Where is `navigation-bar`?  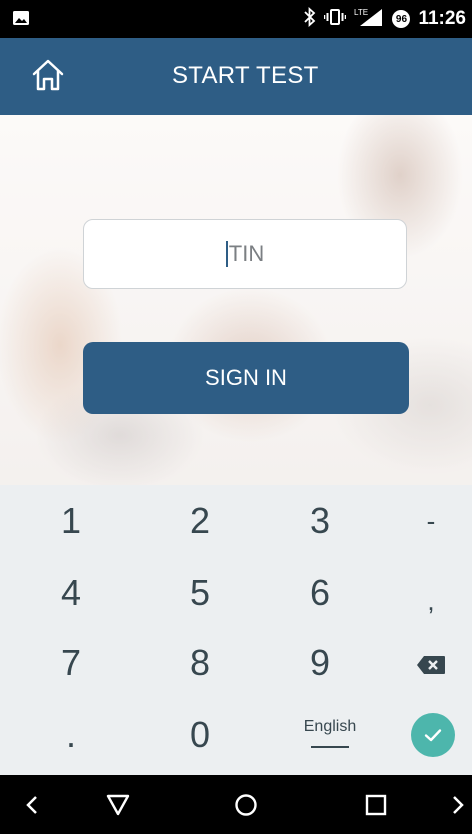 navigation-bar is located at coordinates (236, 804).